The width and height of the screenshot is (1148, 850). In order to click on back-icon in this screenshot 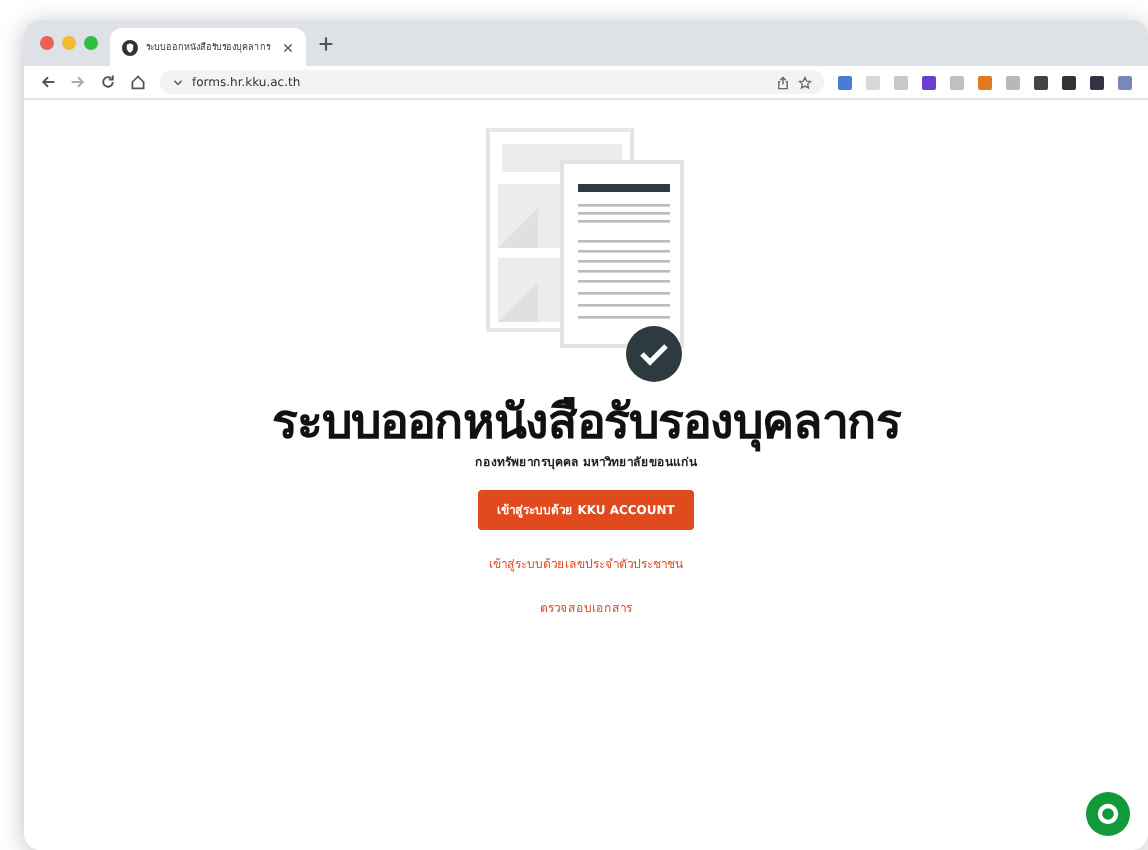, I will do `click(48, 82)`.